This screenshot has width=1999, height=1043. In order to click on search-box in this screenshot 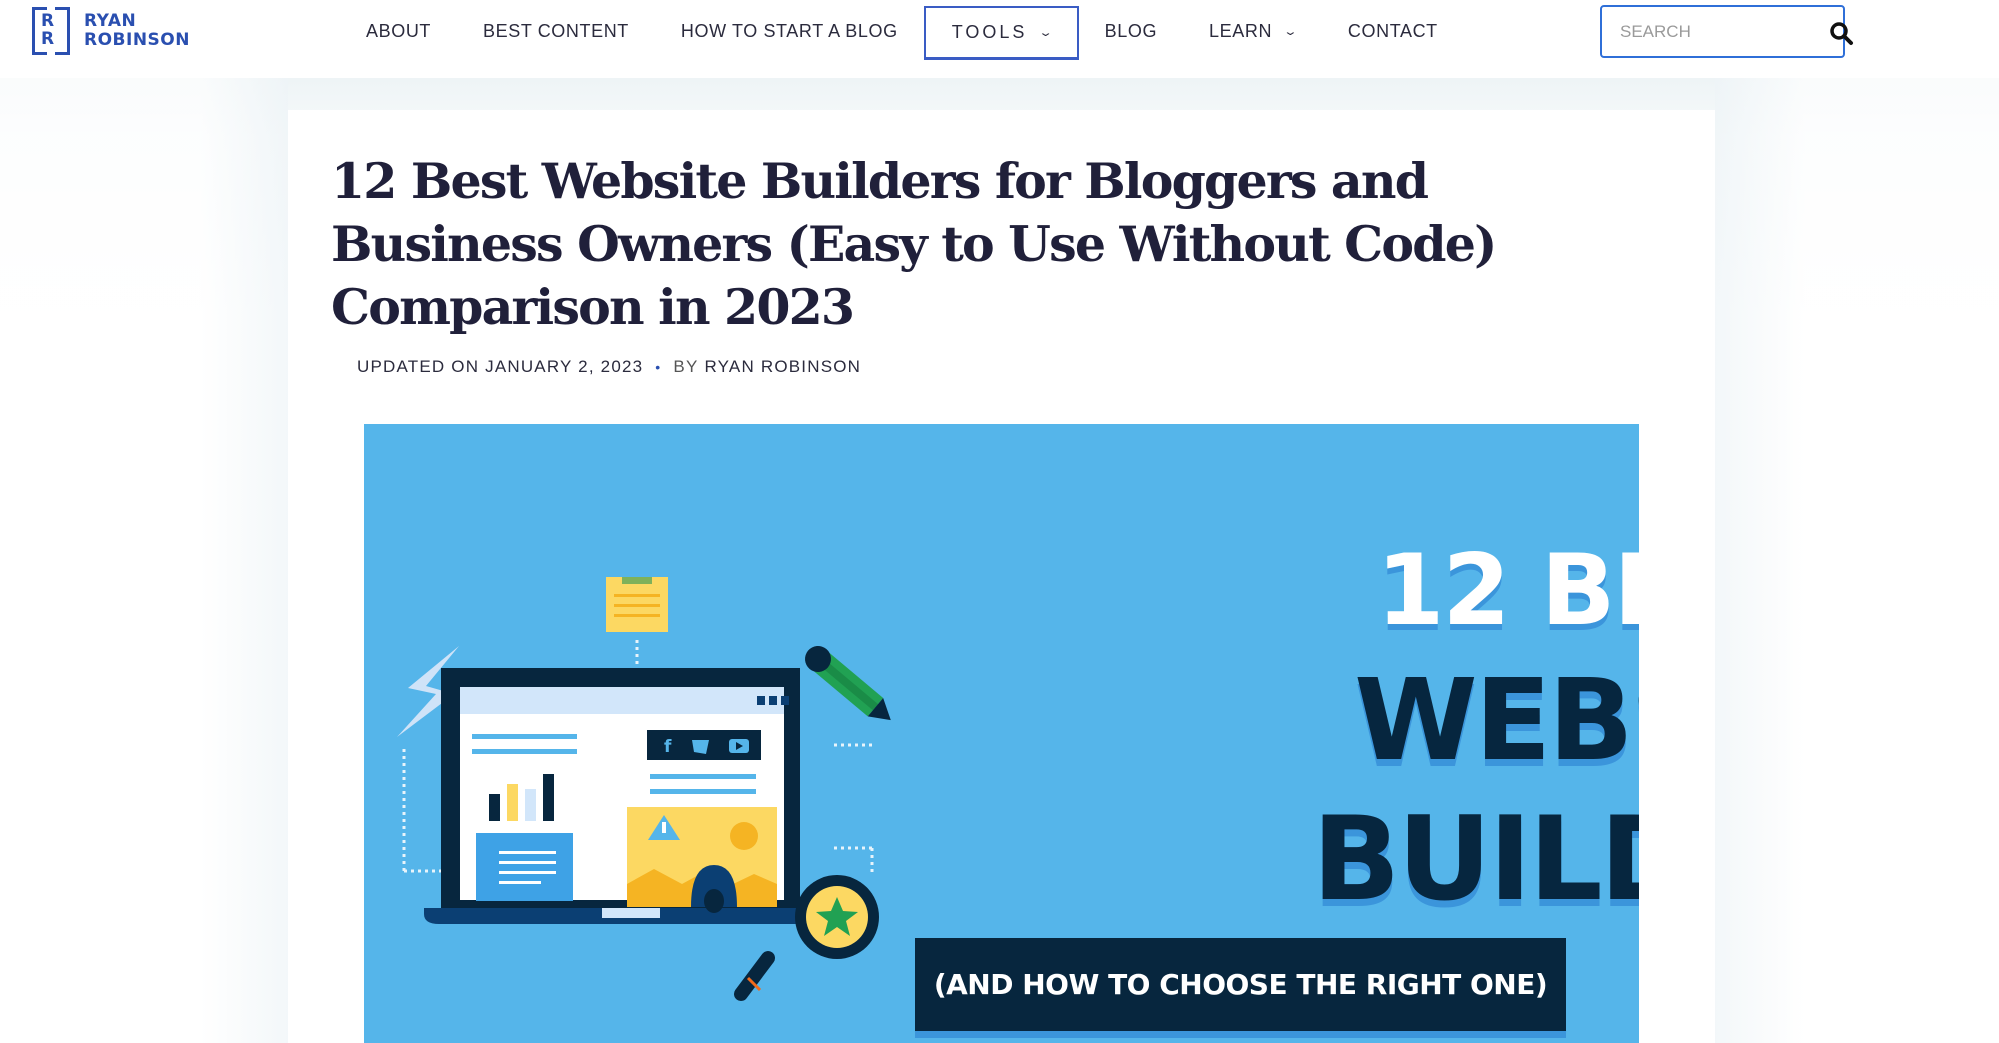, I will do `click(1722, 31)`.